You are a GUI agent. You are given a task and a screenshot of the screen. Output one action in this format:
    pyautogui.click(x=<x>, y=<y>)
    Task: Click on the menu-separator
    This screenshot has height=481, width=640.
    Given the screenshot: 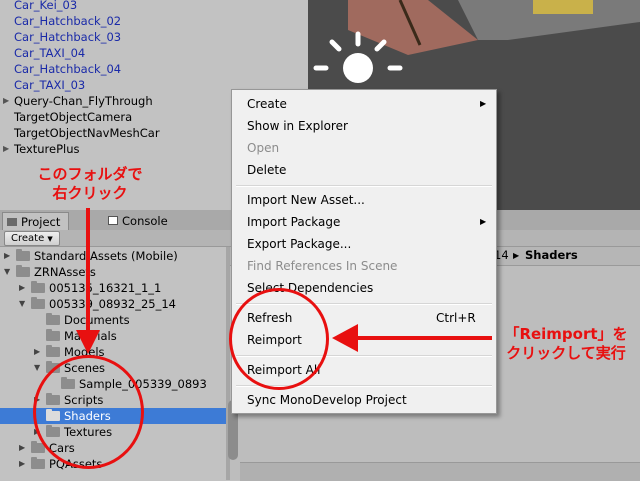 What is the action you would take?
    pyautogui.click(x=364, y=186)
    